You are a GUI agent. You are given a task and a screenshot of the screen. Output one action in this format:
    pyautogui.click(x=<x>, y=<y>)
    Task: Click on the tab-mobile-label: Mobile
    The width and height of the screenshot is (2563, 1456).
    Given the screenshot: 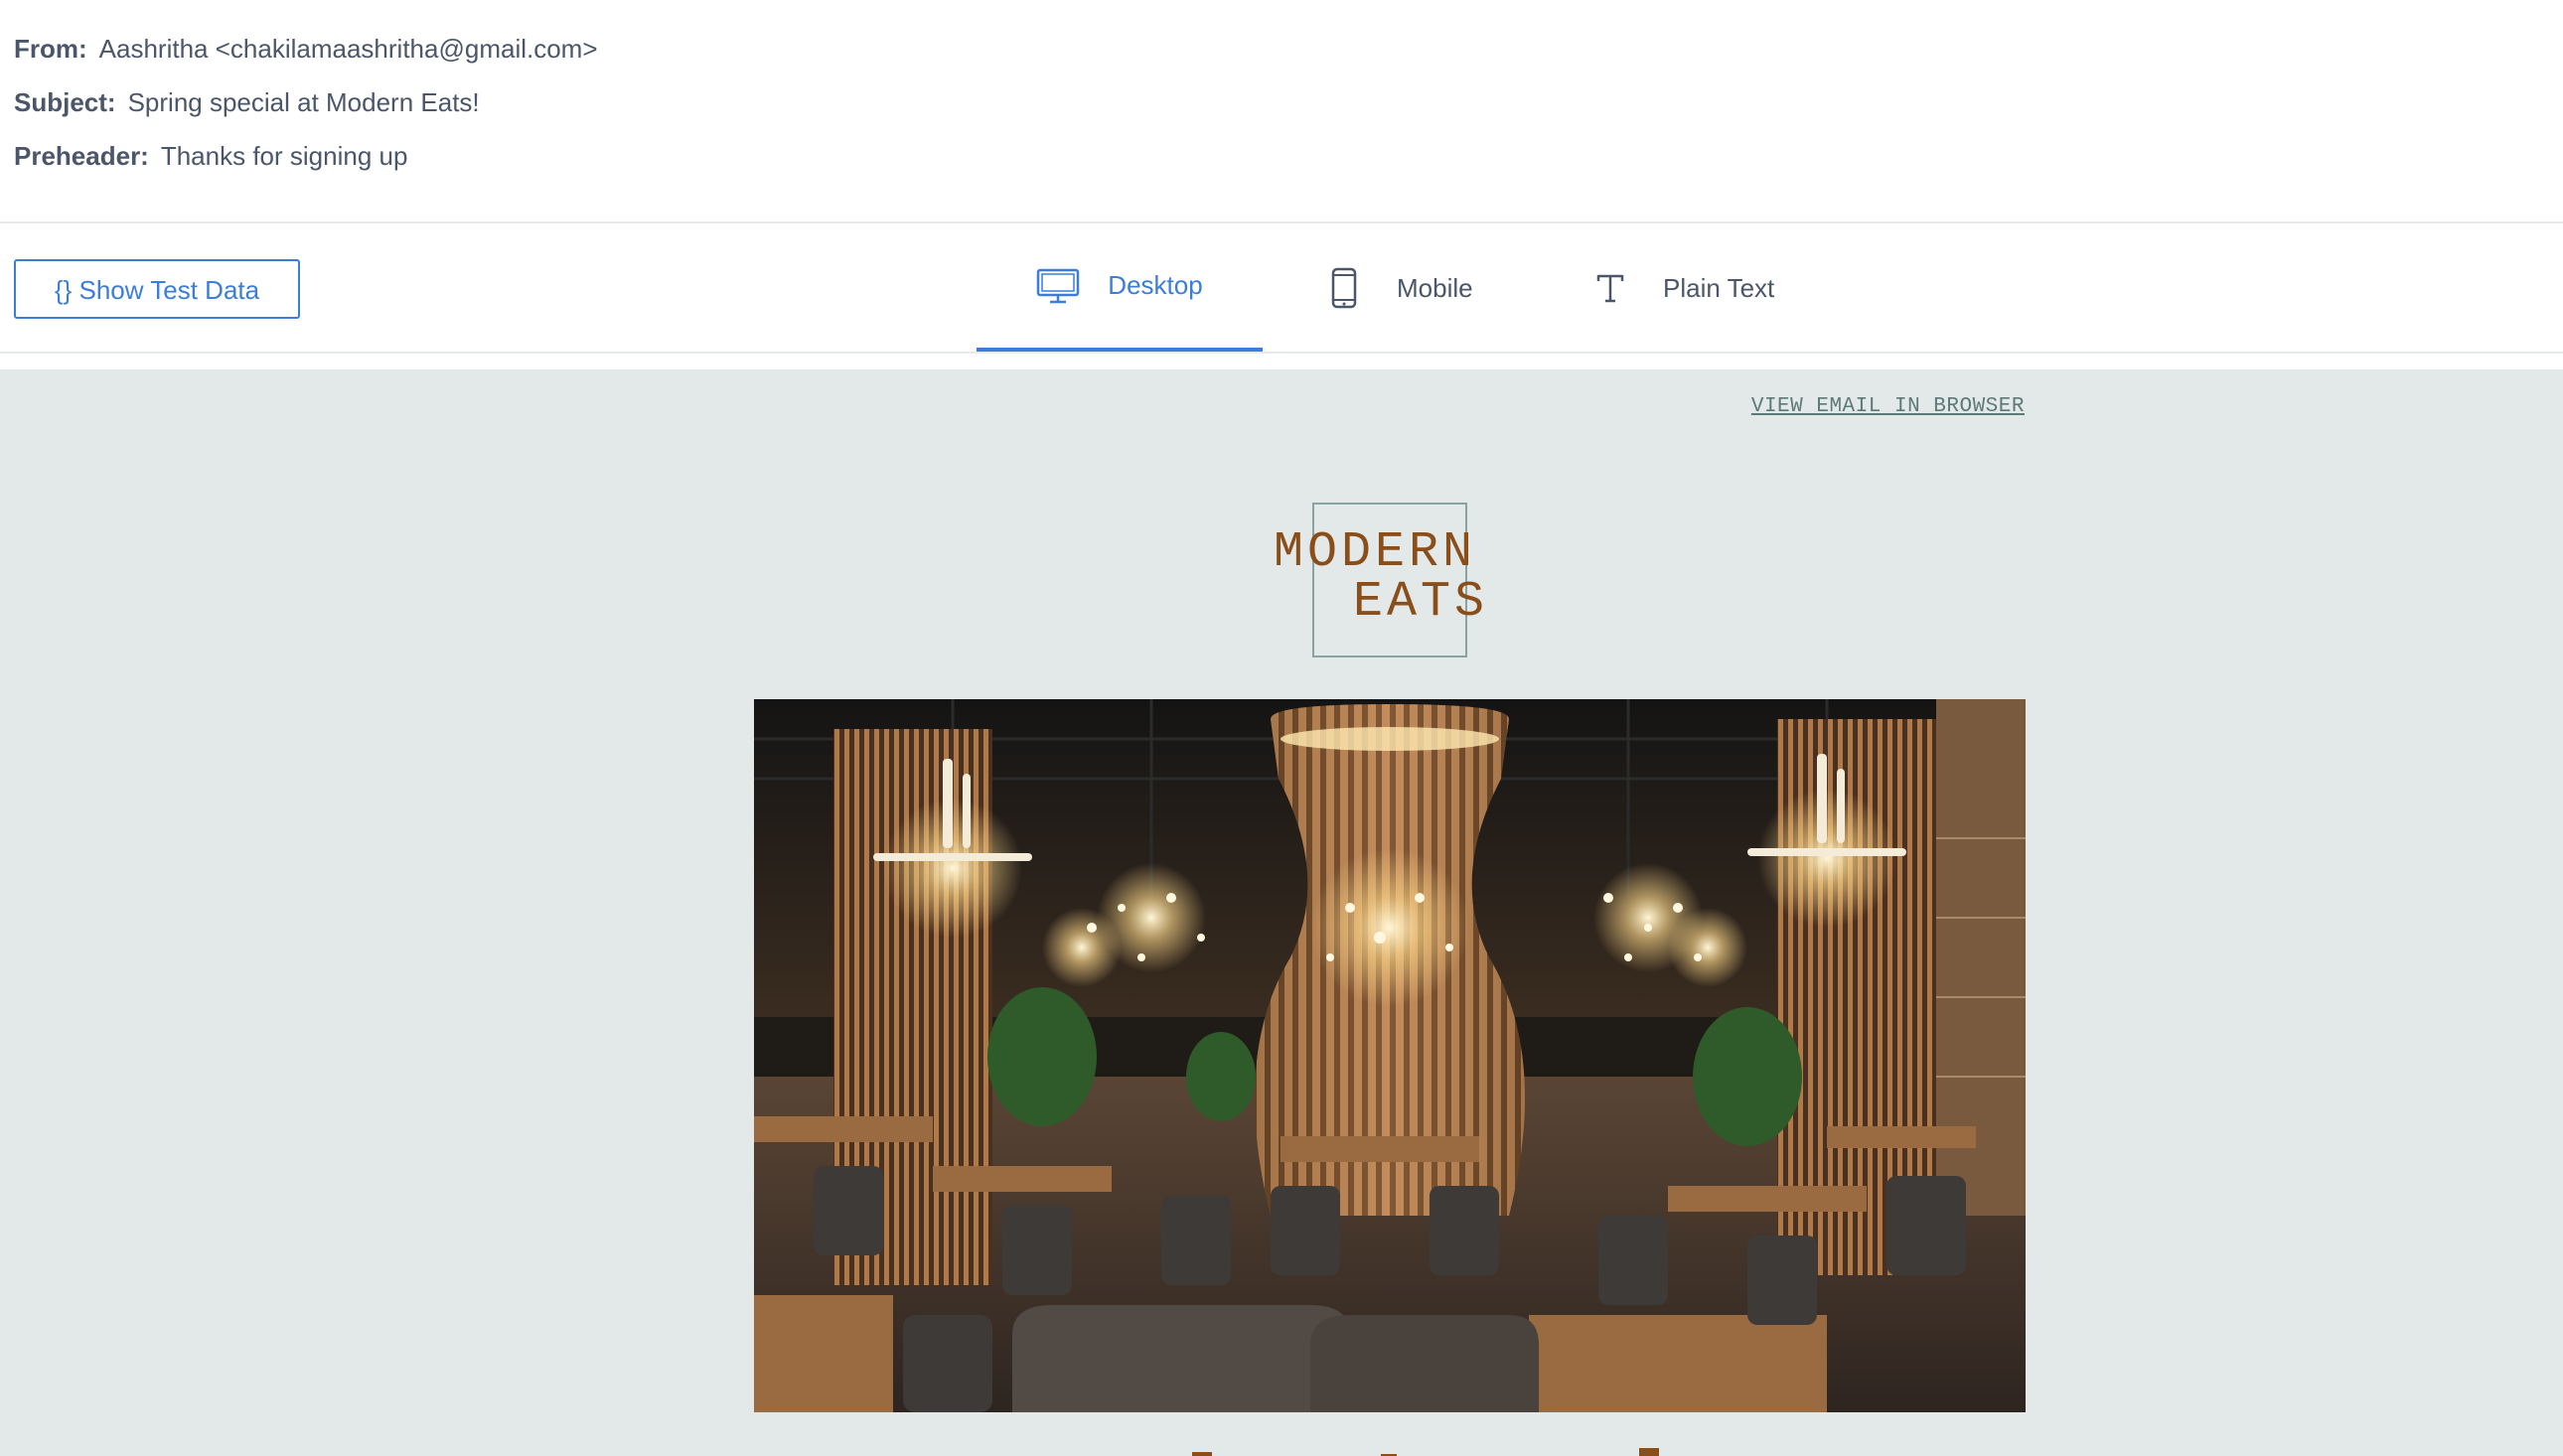 What is the action you would take?
    pyautogui.click(x=1435, y=287)
    